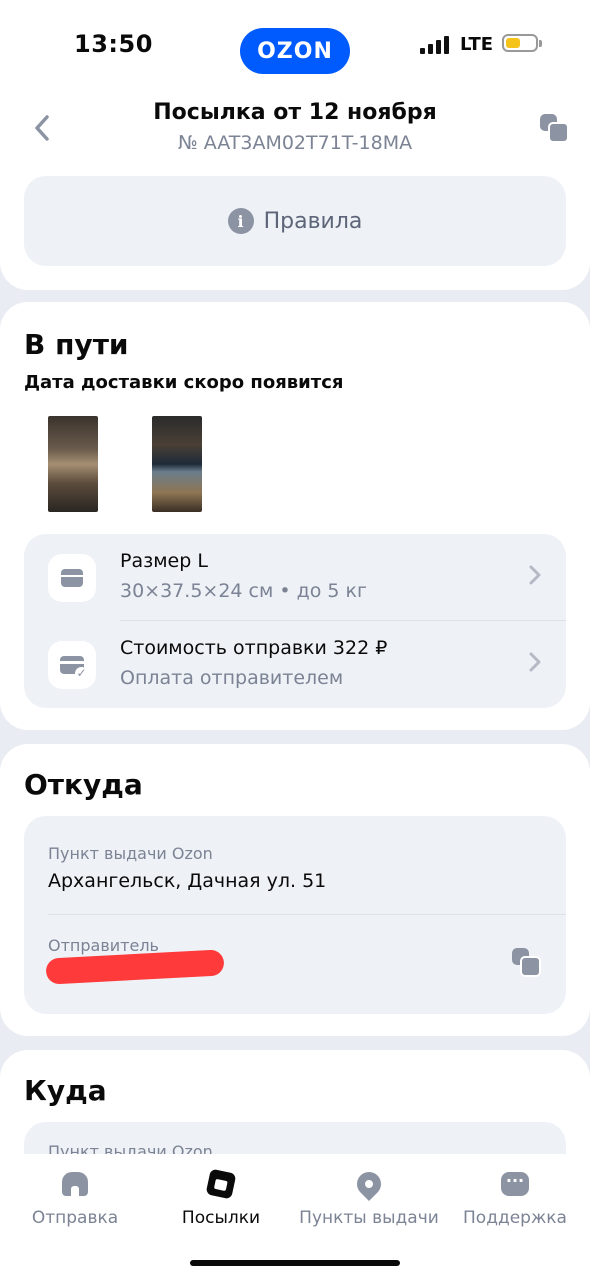 The width and height of the screenshot is (590, 1280). What do you see at coordinates (369, 1218) in the screenshot?
I see `tab-label: Пункты выдачи` at bounding box center [369, 1218].